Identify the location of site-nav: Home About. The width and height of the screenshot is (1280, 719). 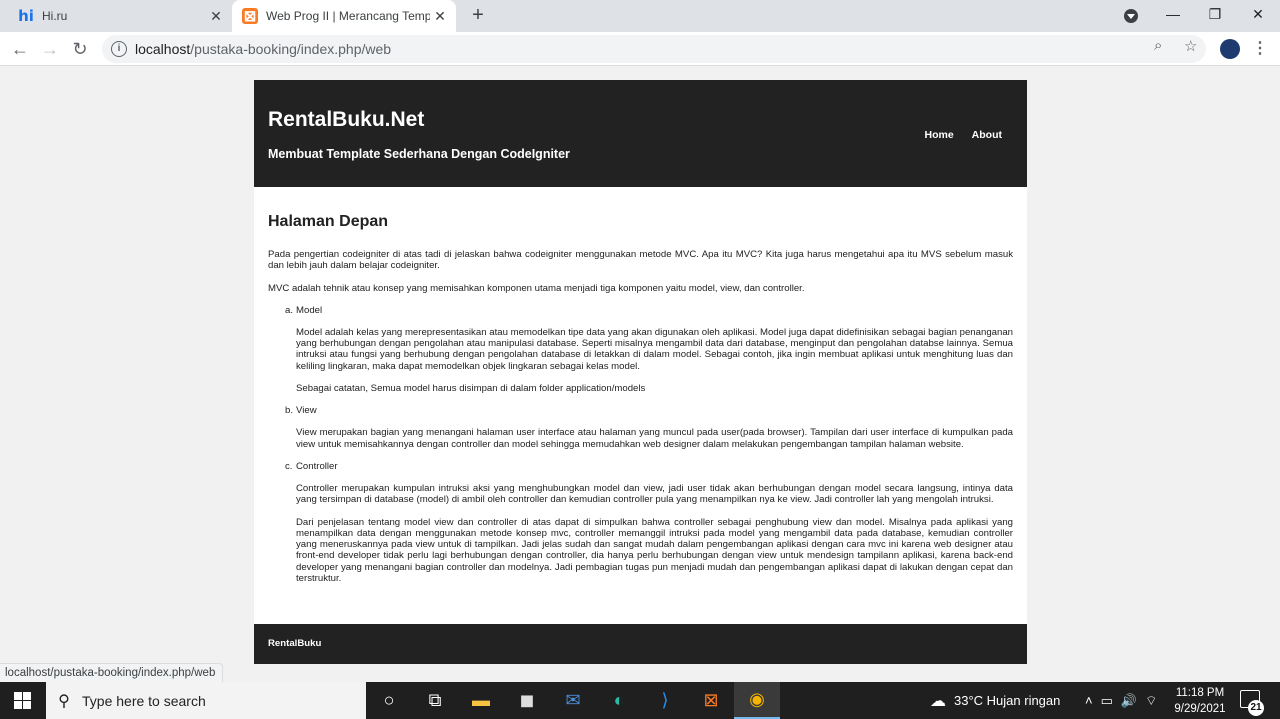
(963, 135).